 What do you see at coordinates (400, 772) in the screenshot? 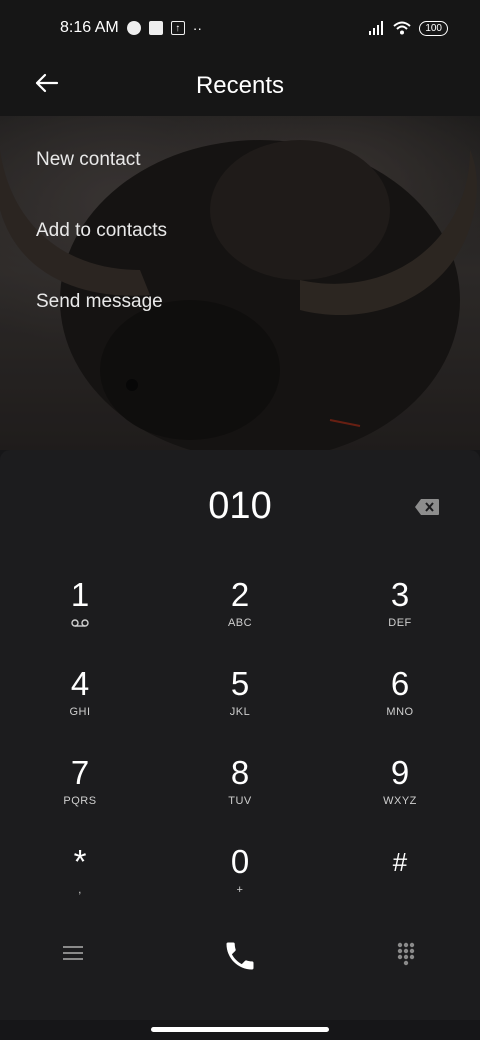
I see `key-digit: 9` at bounding box center [400, 772].